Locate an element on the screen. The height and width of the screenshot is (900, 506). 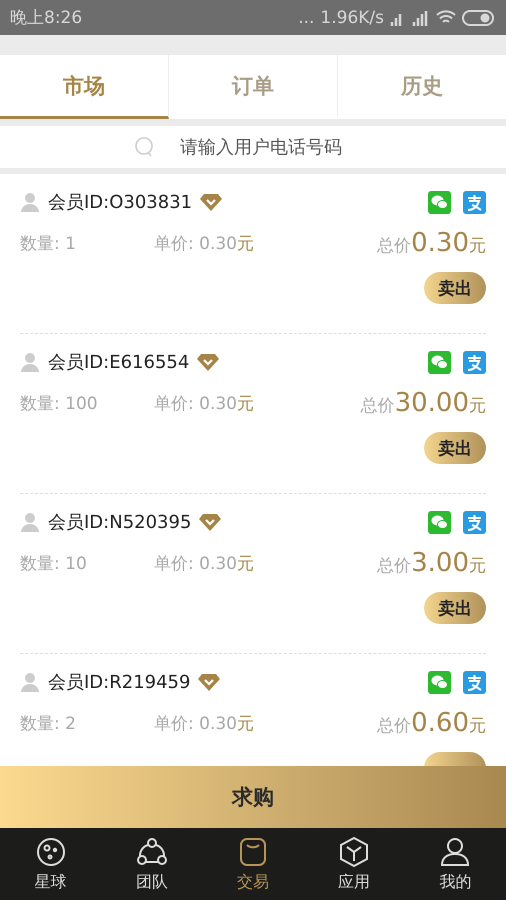
tab: 市场 is located at coordinates (84, 87).